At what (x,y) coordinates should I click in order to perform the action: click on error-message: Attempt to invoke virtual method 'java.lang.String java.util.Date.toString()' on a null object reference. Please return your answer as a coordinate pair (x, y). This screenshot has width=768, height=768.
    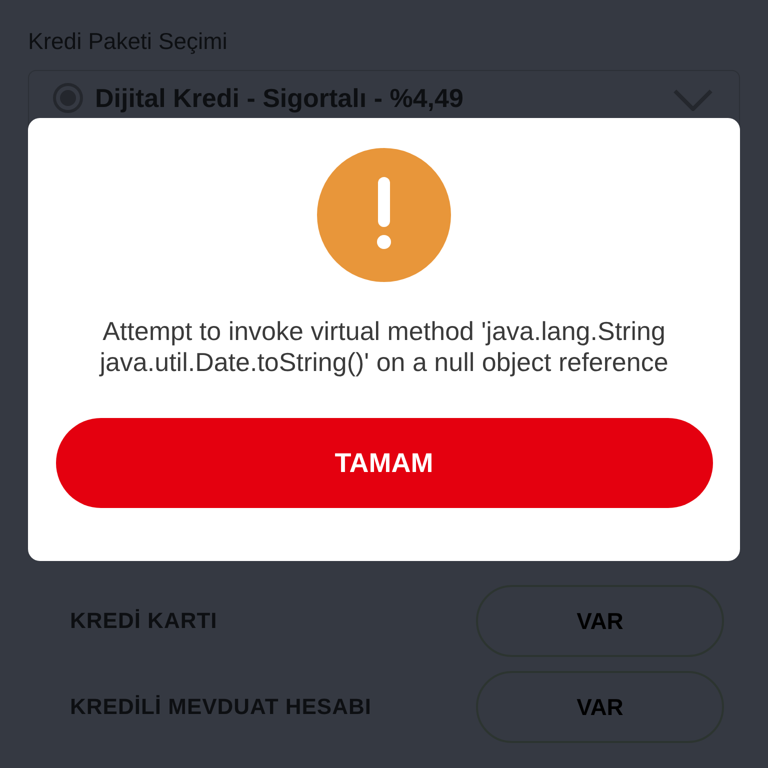
    Looking at the image, I should click on (384, 347).